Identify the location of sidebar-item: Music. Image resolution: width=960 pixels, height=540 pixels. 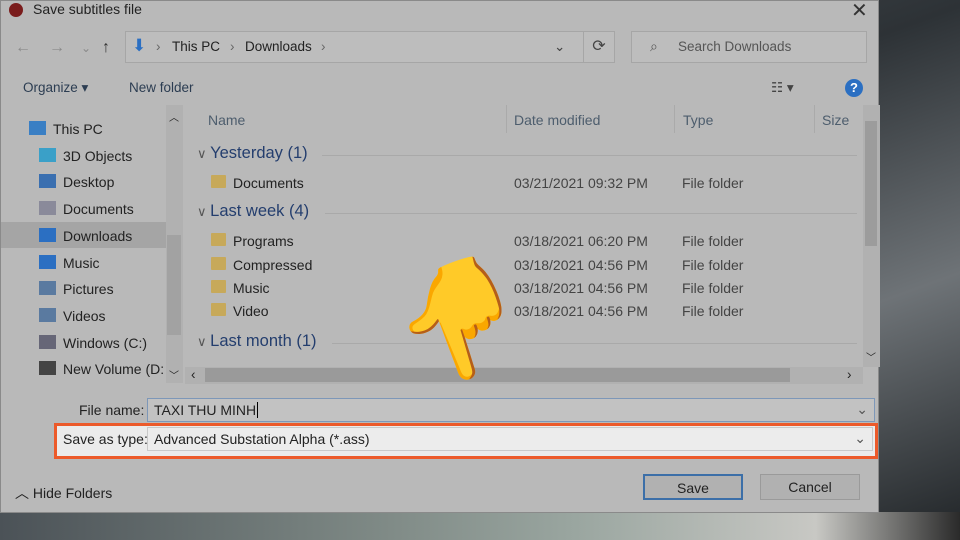
(83, 262).